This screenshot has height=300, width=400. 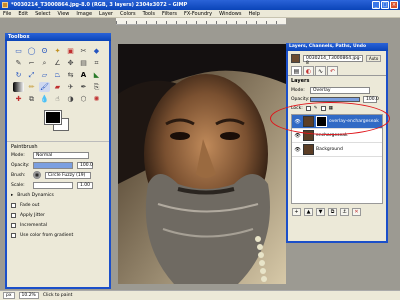 What do you see at coordinates (200, 295) in the screenshot?
I see `status-bar: px 10.2% Click to paint` at bounding box center [200, 295].